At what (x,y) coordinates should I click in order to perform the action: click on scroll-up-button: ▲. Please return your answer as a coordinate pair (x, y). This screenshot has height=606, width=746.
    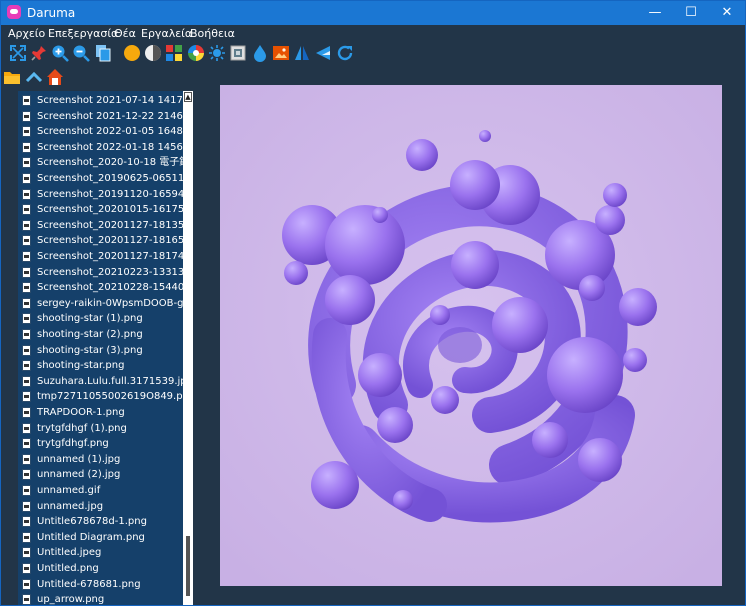
    Looking at the image, I should click on (188, 97).